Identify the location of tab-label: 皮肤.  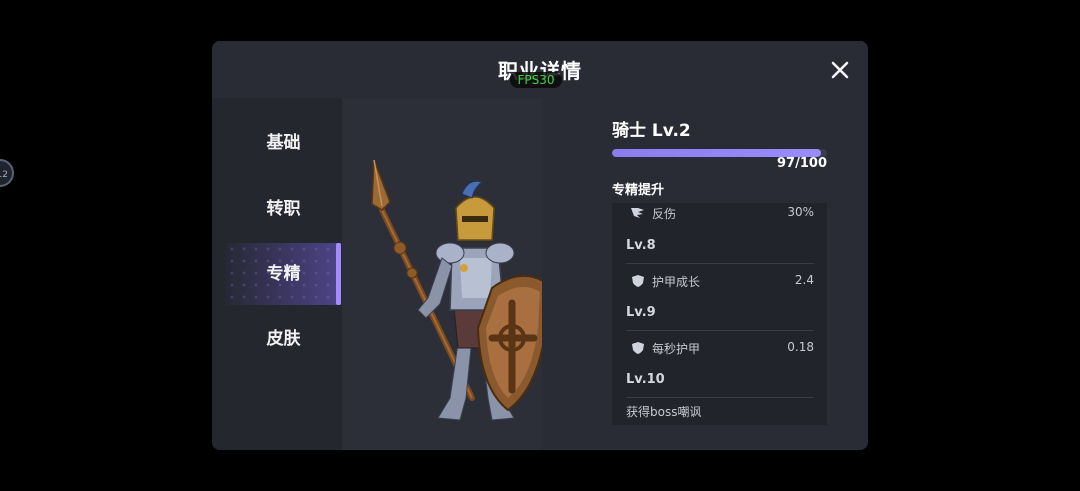
(283, 339).